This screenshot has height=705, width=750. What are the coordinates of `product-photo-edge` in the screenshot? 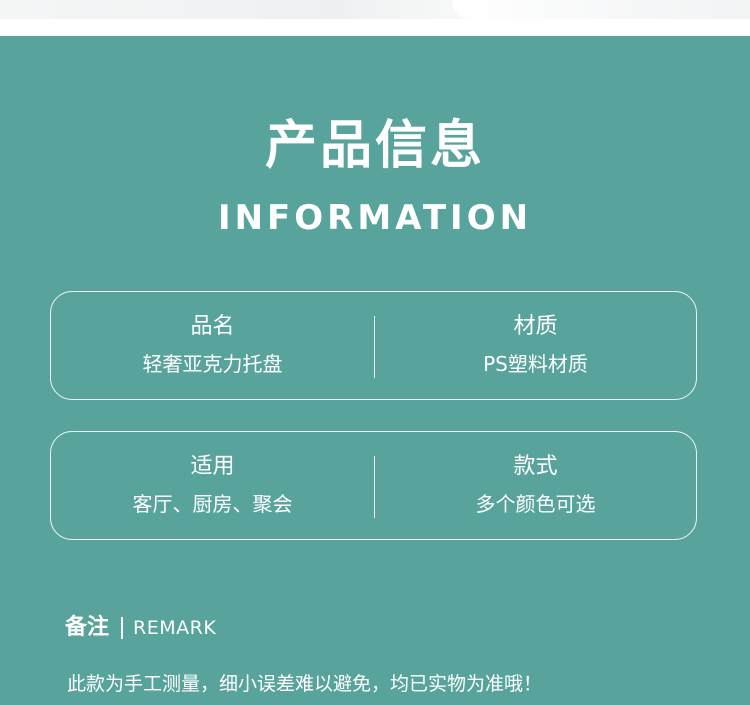 It's located at (375, 18).